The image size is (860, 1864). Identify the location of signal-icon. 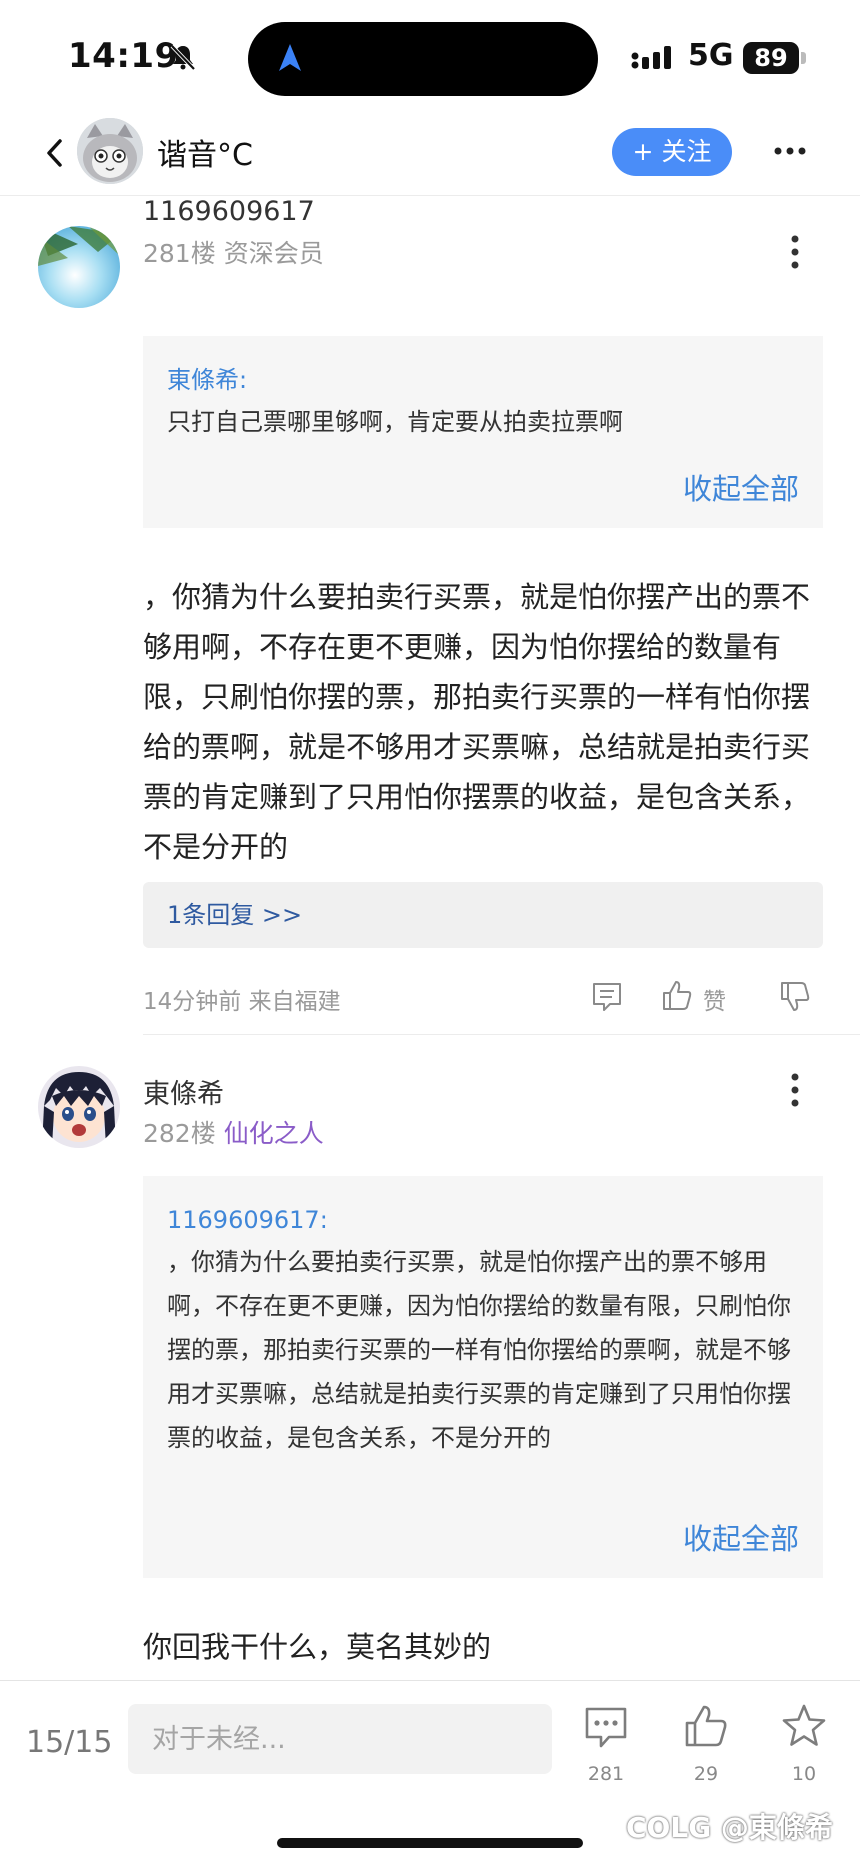
(651, 57).